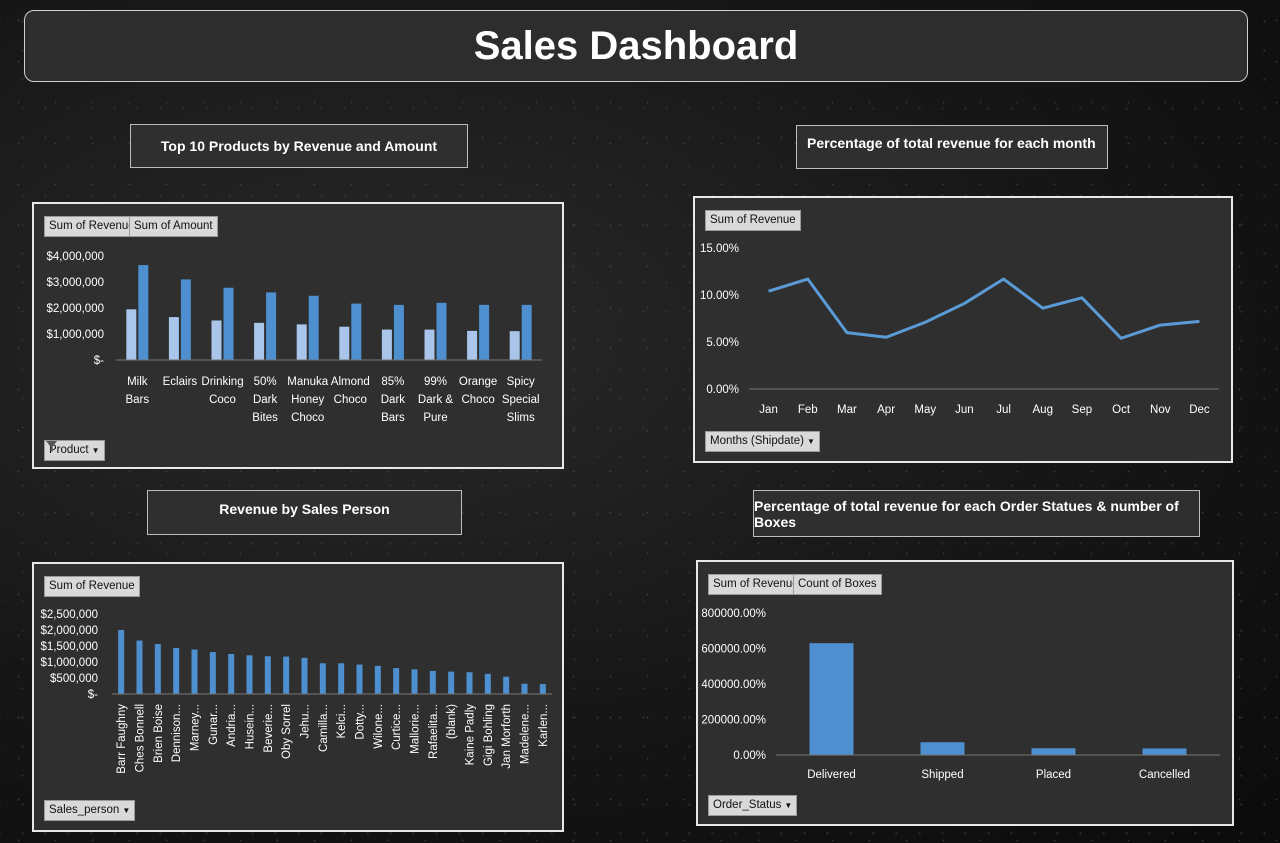  What do you see at coordinates (984, 308) in the screenshot?
I see `revenue-line` at bounding box center [984, 308].